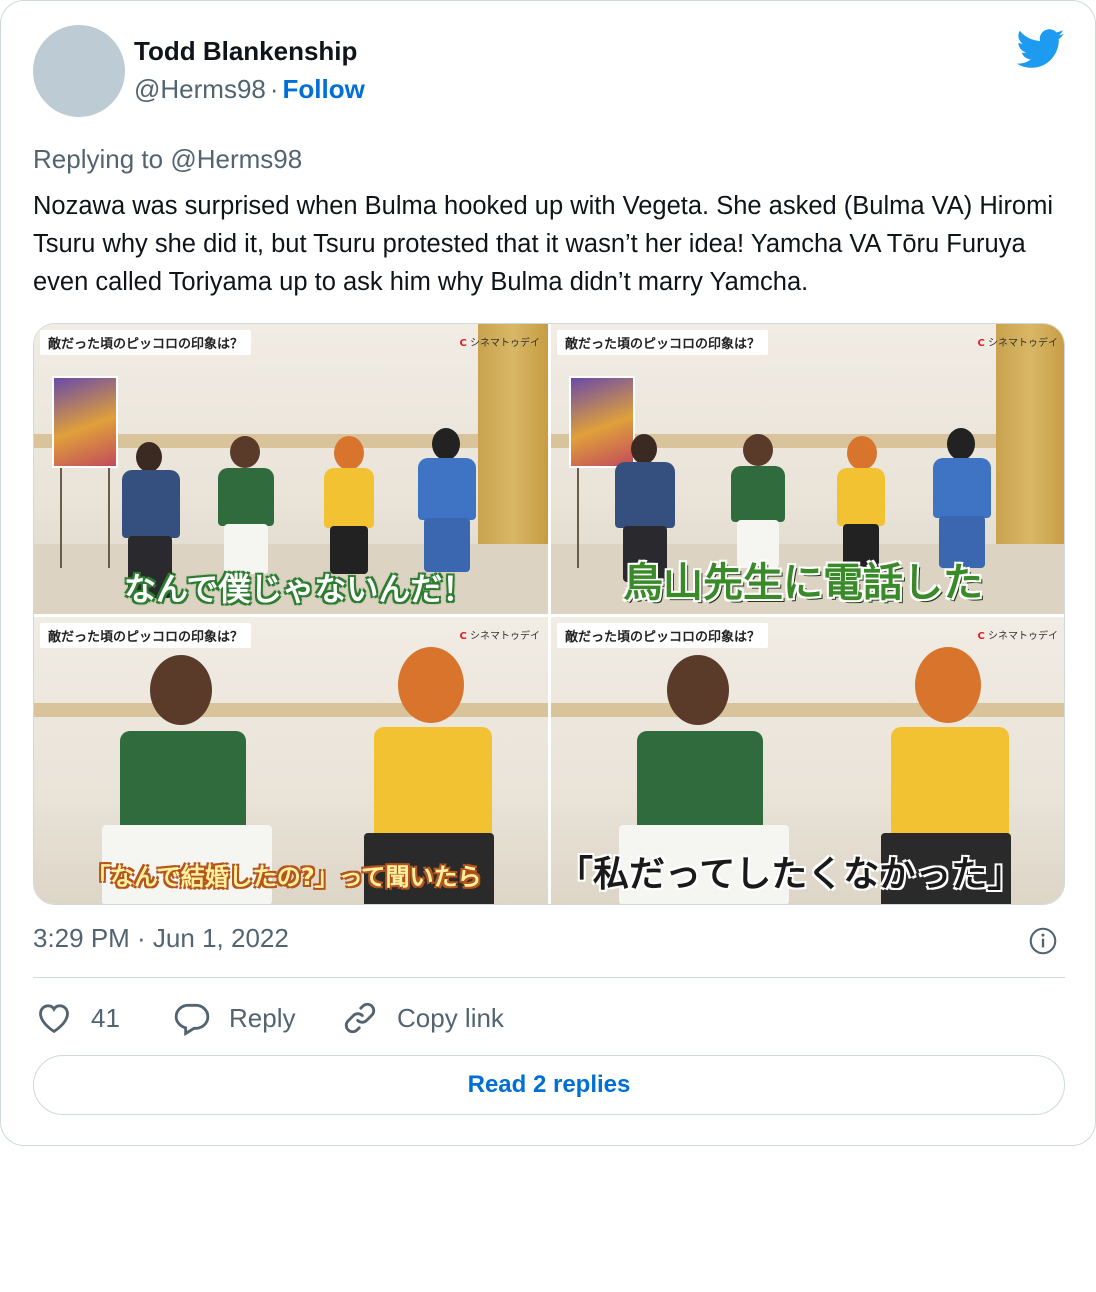 The image size is (1096, 1292). I want to click on author-handle-row: @Herms98 · Follow, so click(249, 89).